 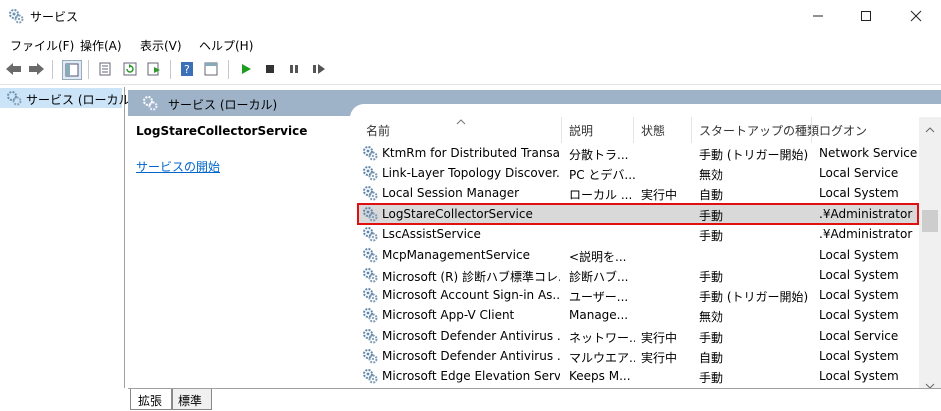 What do you see at coordinates (190, 401) in the screenshot?
I see `tab-standard-label: 標準` at bounding box center [190, 401].